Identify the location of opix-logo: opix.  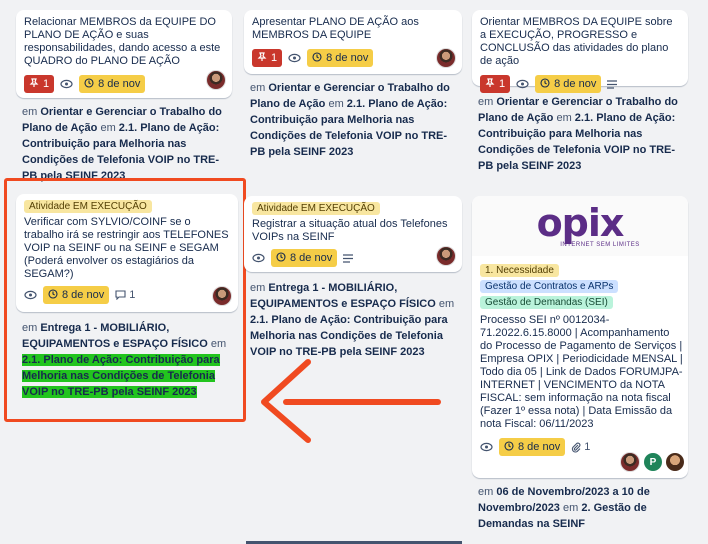
(580, 223).